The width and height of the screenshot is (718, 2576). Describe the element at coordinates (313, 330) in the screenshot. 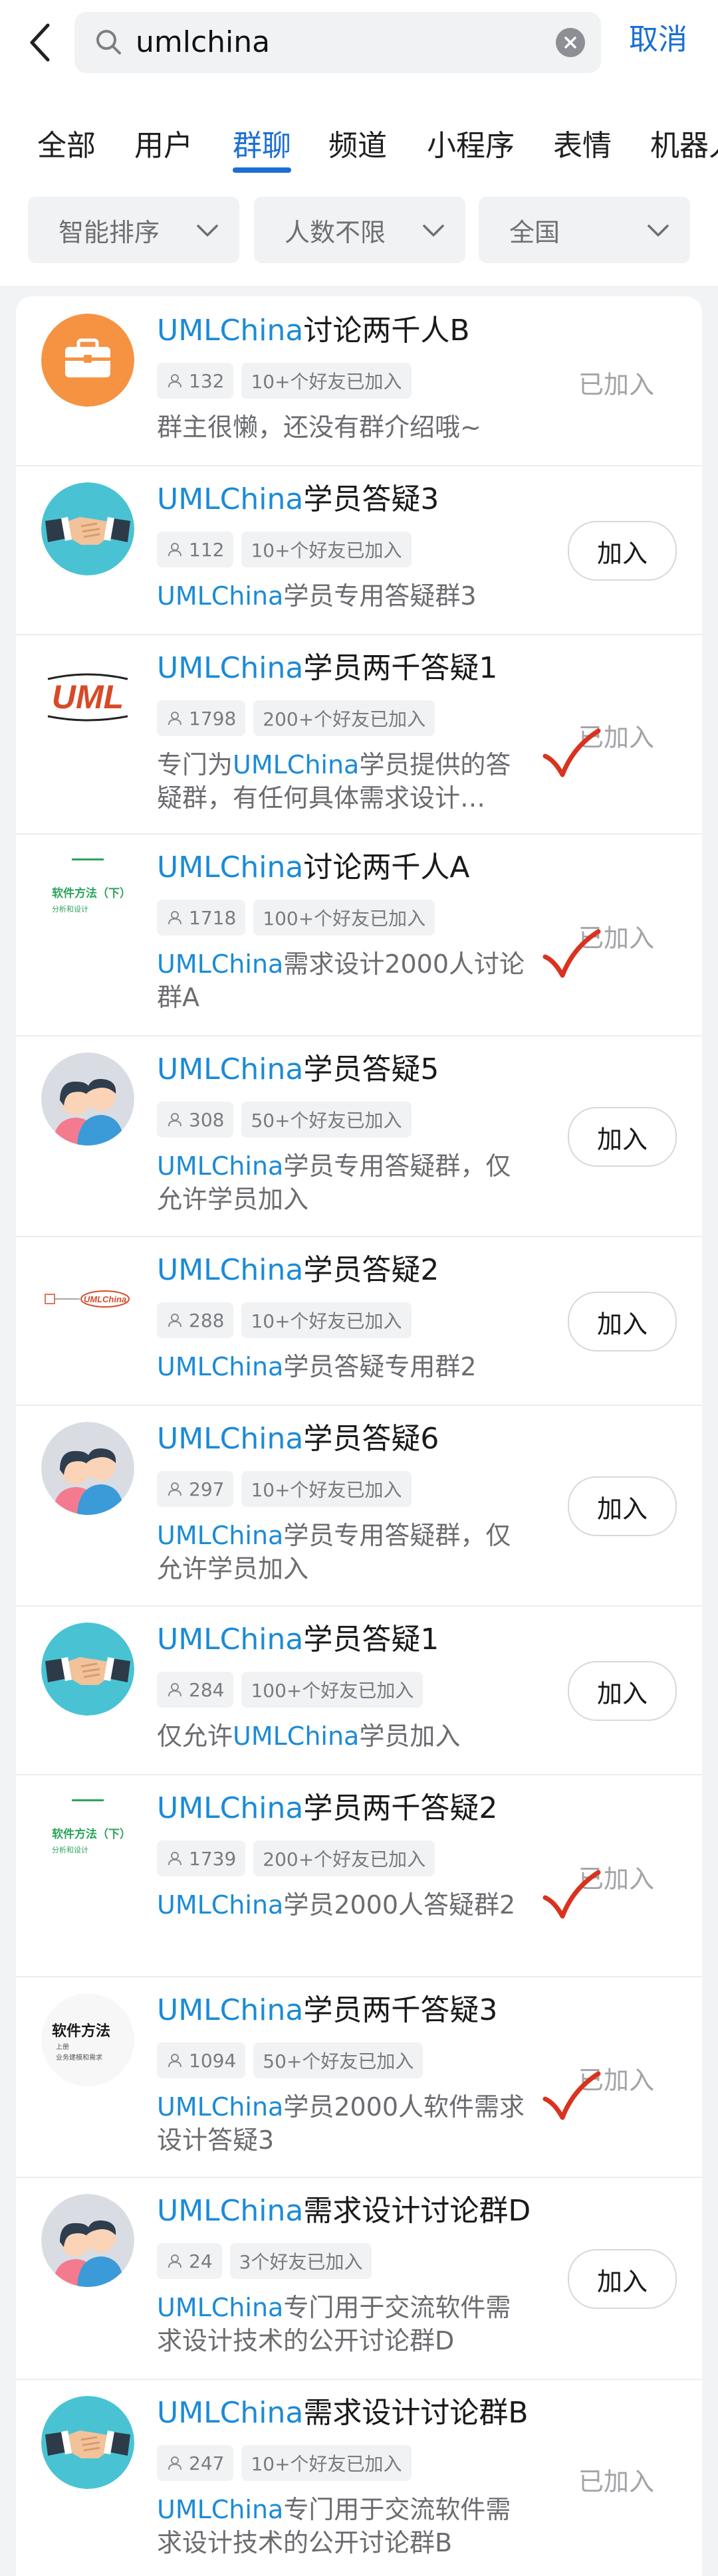

I see `group-title: UMLChina讨论两千人B` at that location.